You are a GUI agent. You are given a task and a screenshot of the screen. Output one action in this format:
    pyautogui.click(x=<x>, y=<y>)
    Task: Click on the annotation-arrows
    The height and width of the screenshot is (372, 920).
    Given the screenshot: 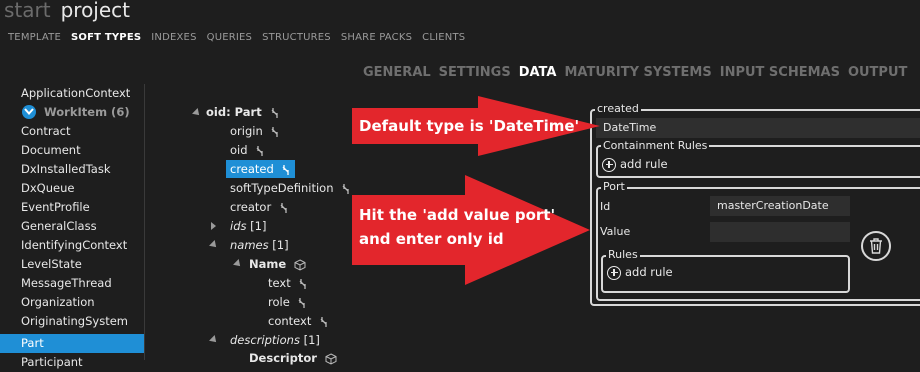 What is the action you would take?
    pyautogui.click(x=476, y=190)
    